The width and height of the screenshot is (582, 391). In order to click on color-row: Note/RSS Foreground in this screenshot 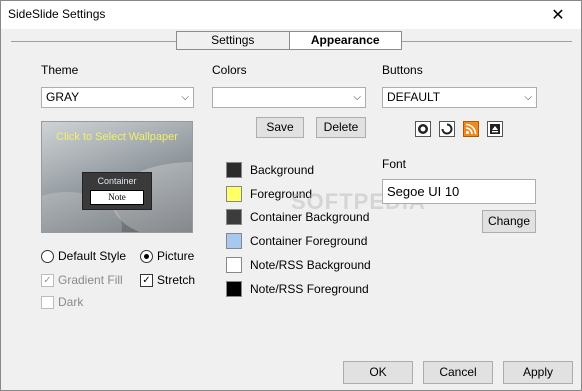, I will do `click(297, 289)`.